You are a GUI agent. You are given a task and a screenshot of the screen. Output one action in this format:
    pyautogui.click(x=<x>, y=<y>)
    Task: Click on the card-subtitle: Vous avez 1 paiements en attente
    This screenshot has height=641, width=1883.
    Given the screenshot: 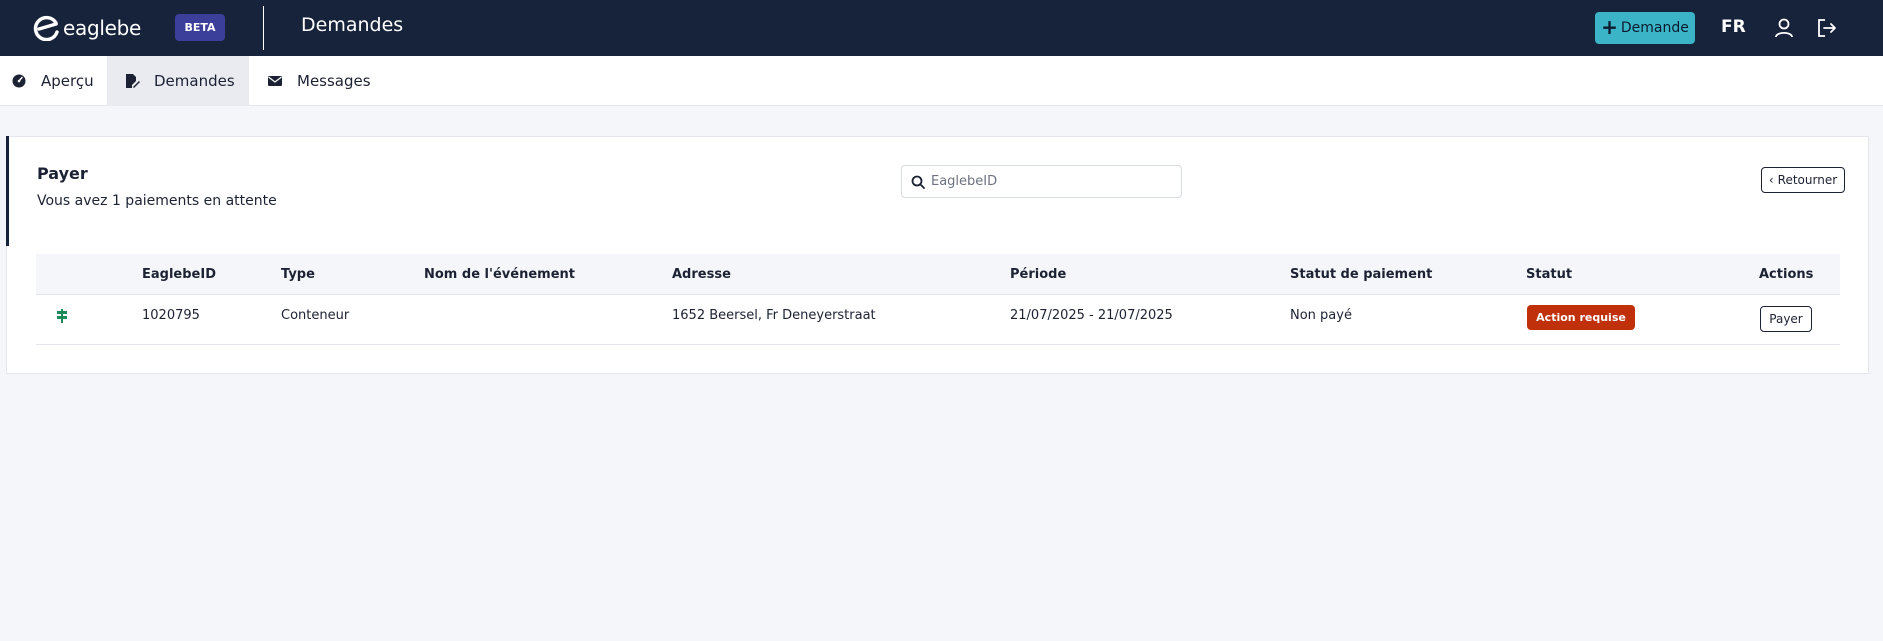 What is the action you would take?
    pyautogui.click(x=157, y=201)
    